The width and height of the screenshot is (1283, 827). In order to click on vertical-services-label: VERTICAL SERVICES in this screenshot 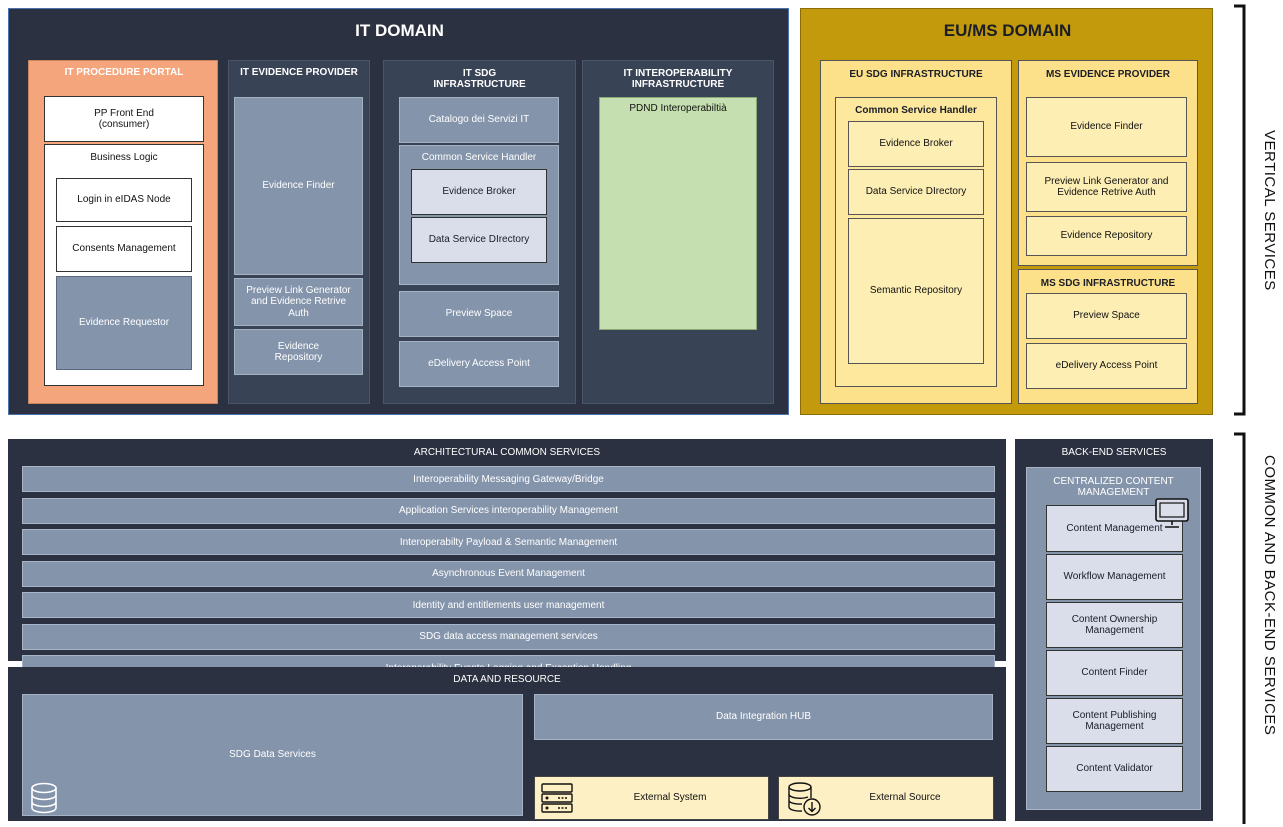, I will do `click(1269, 210)`.